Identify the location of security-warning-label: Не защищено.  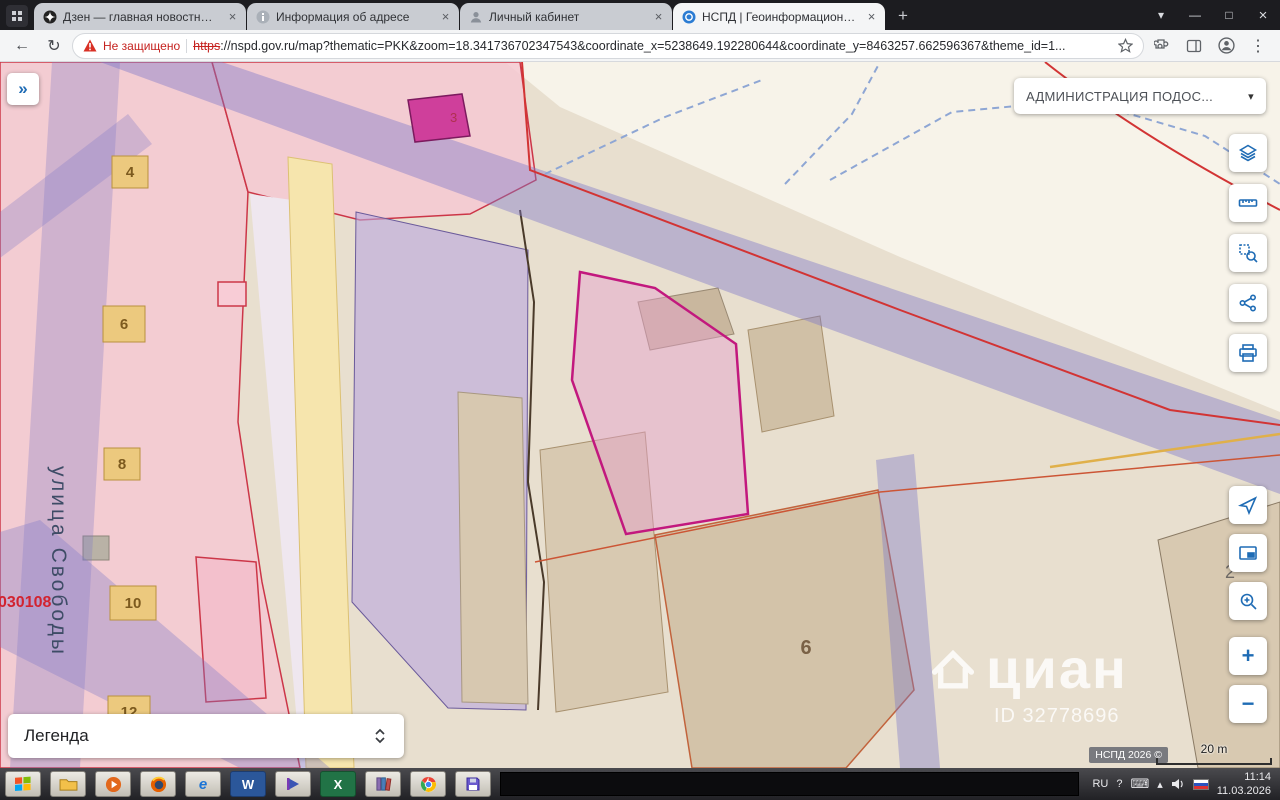
(142, 45).